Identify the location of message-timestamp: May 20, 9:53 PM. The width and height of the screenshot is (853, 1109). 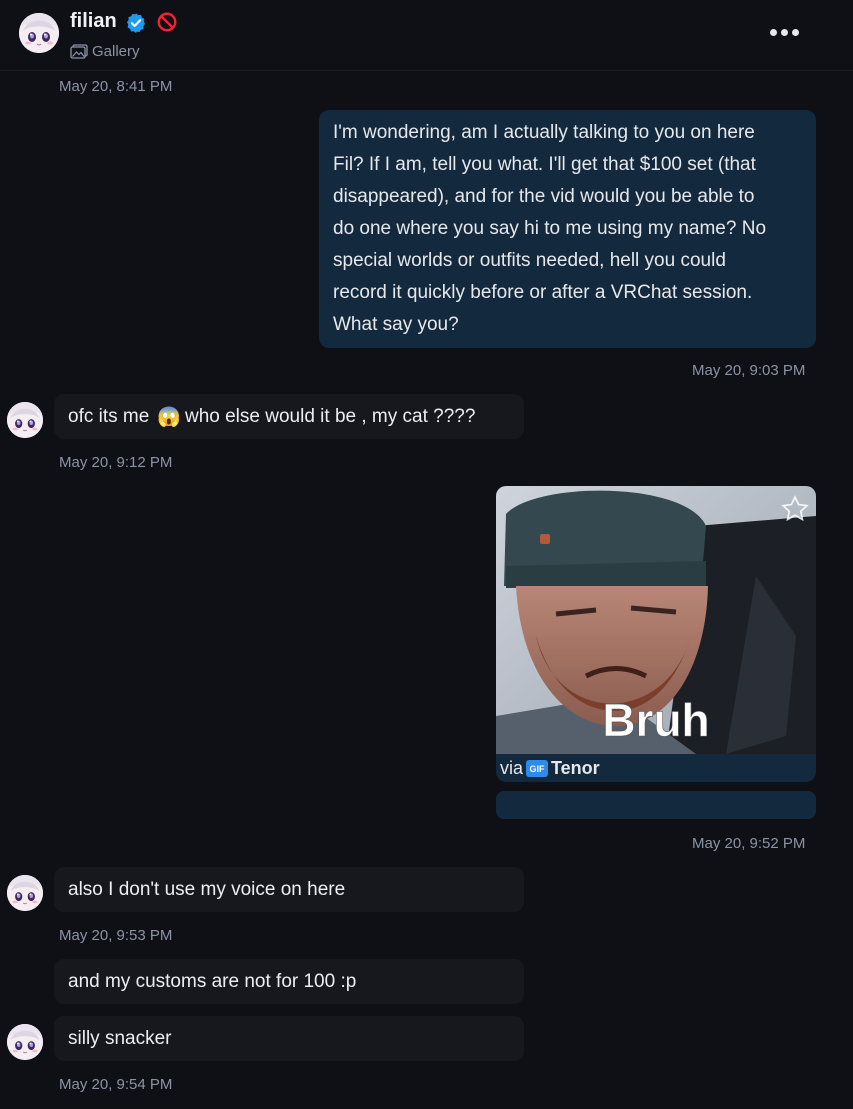
(116, 935).